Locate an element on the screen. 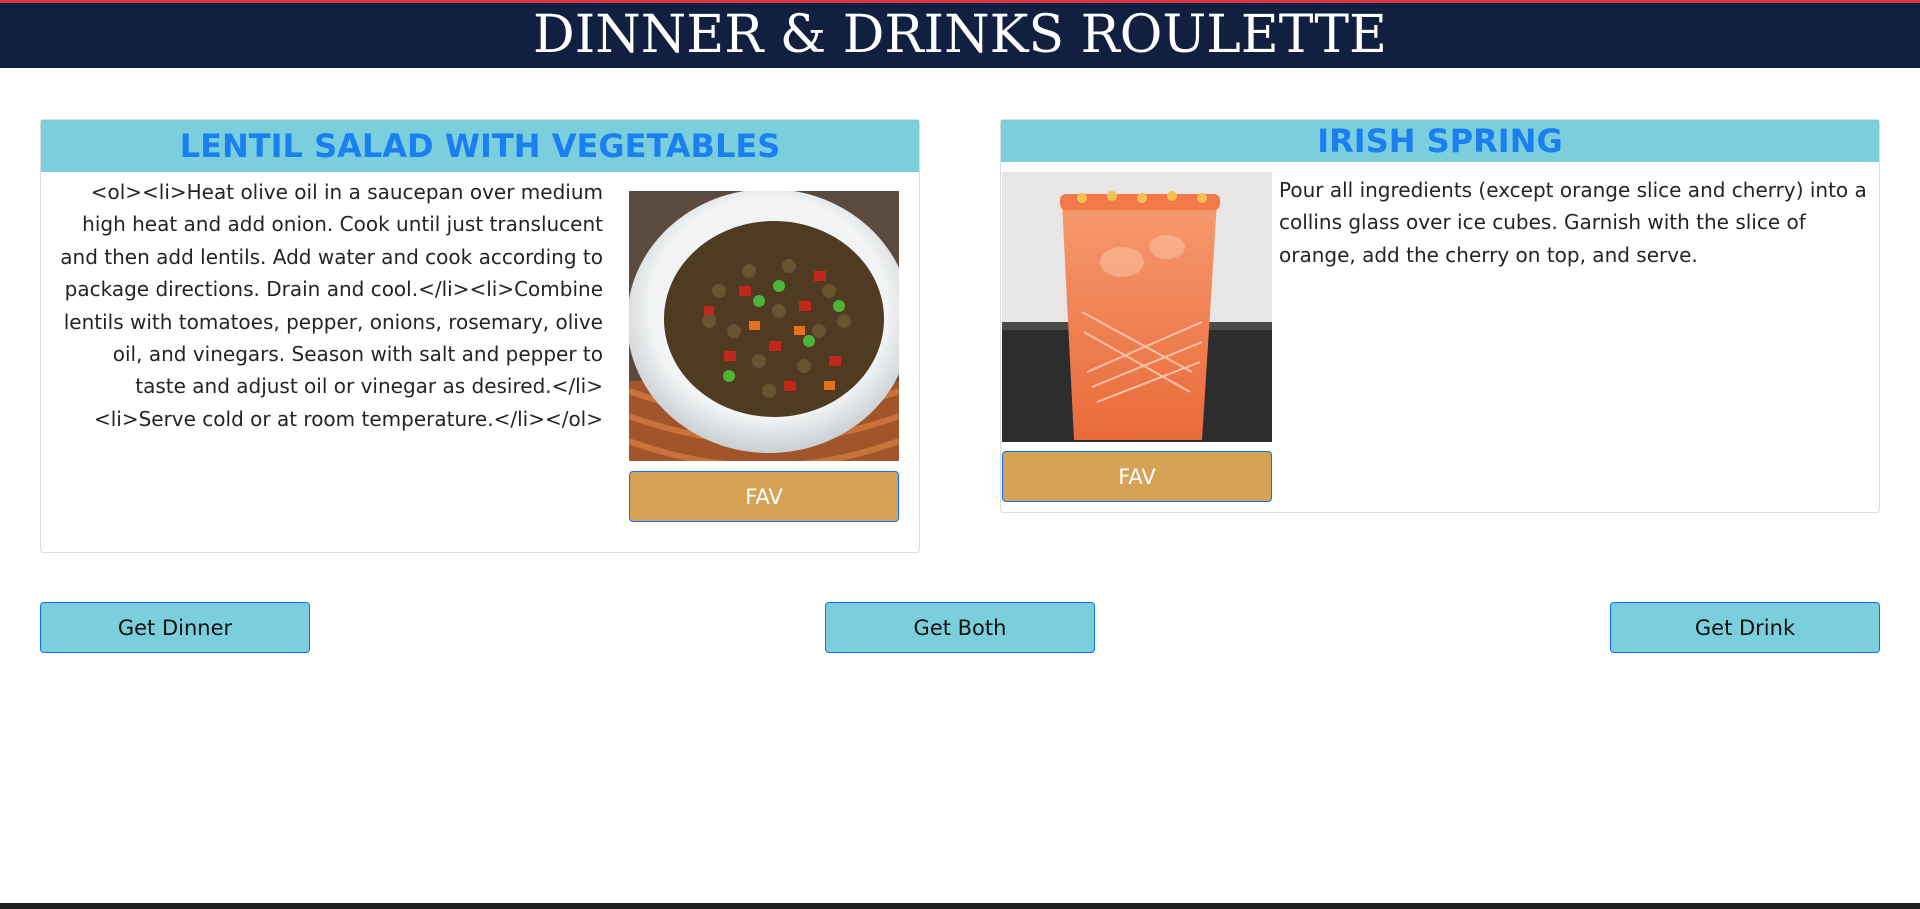 The image size is (1920, 909). get-drink-button: Get Drink is located at coordinates (1745, 627).